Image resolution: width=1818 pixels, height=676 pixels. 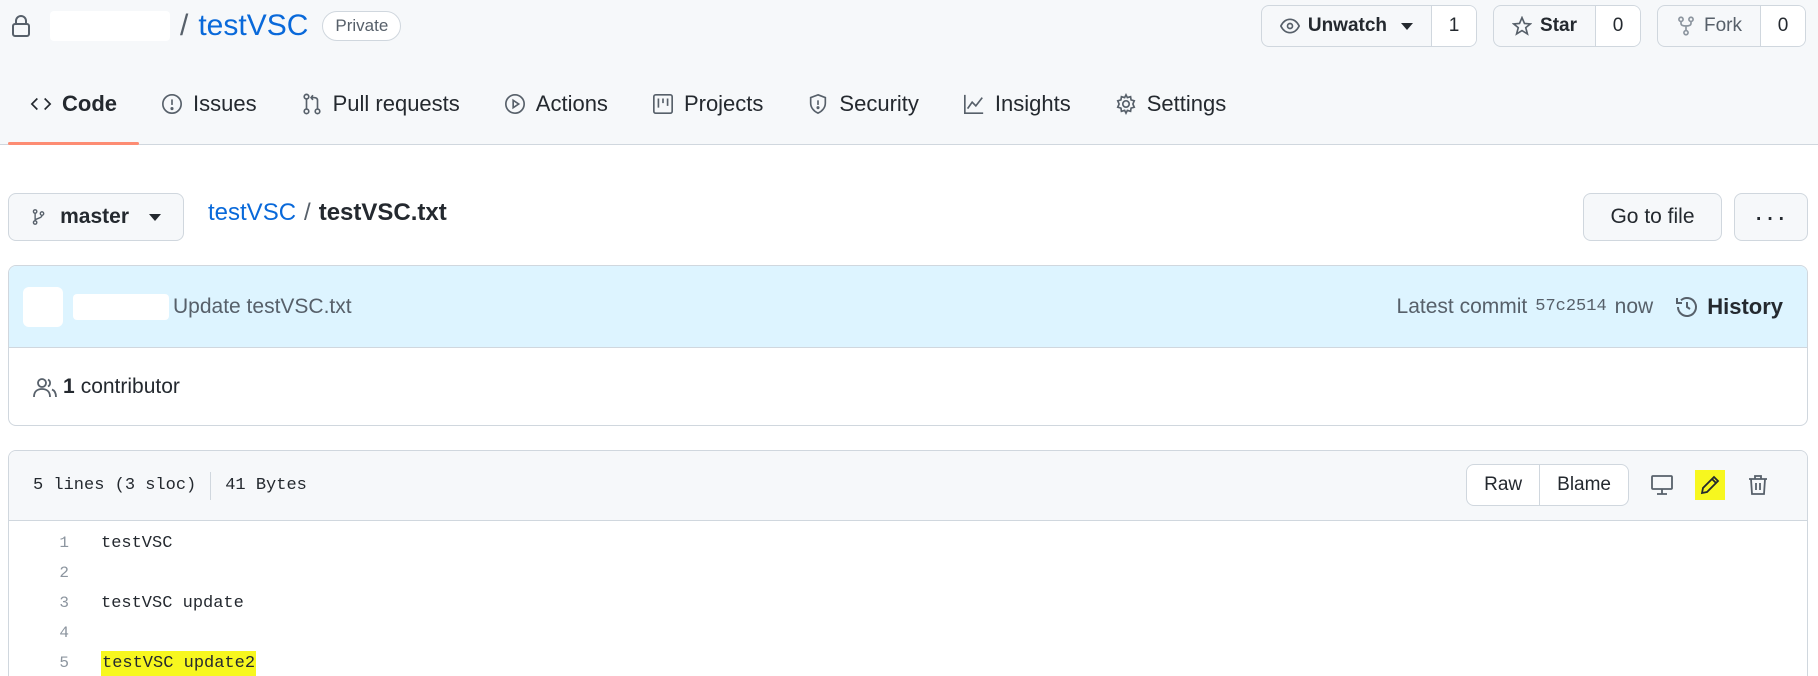 I want to click on tab-pull-requests: Pull requests, so click(x=380, y=104).